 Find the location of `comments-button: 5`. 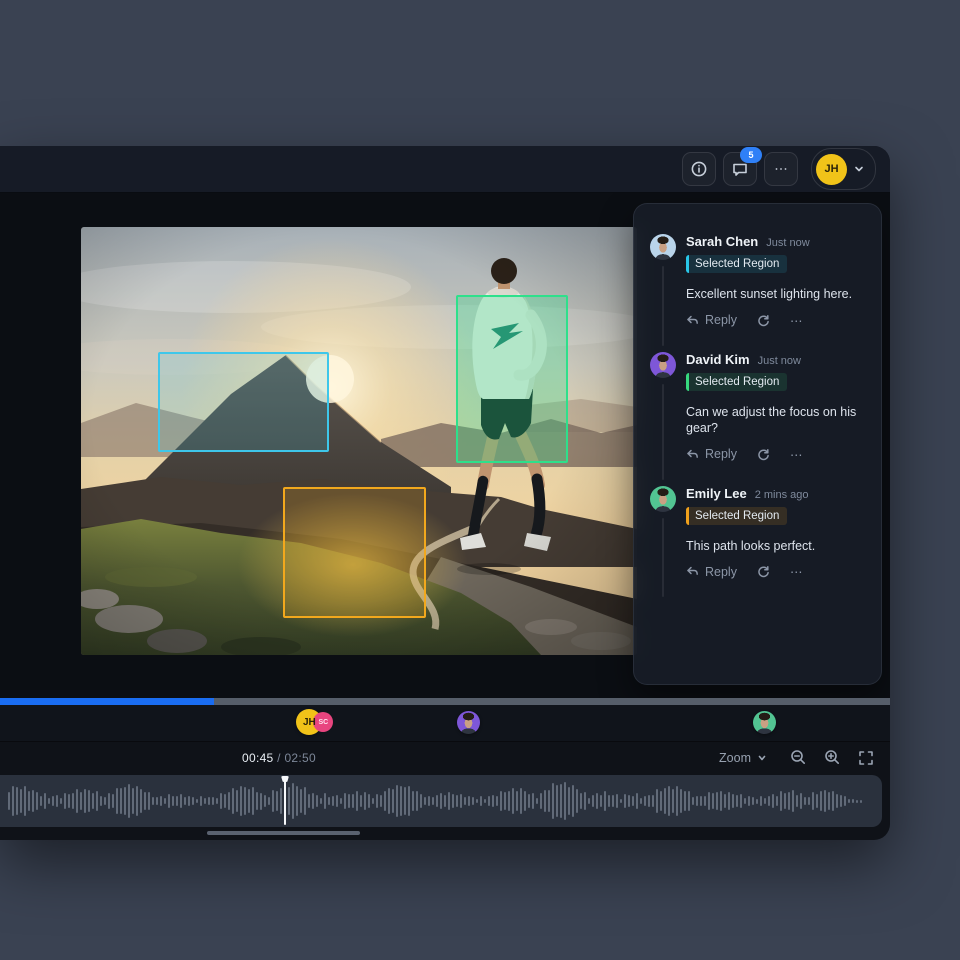

comments-button: 5 is located at coordinates (742, 166).